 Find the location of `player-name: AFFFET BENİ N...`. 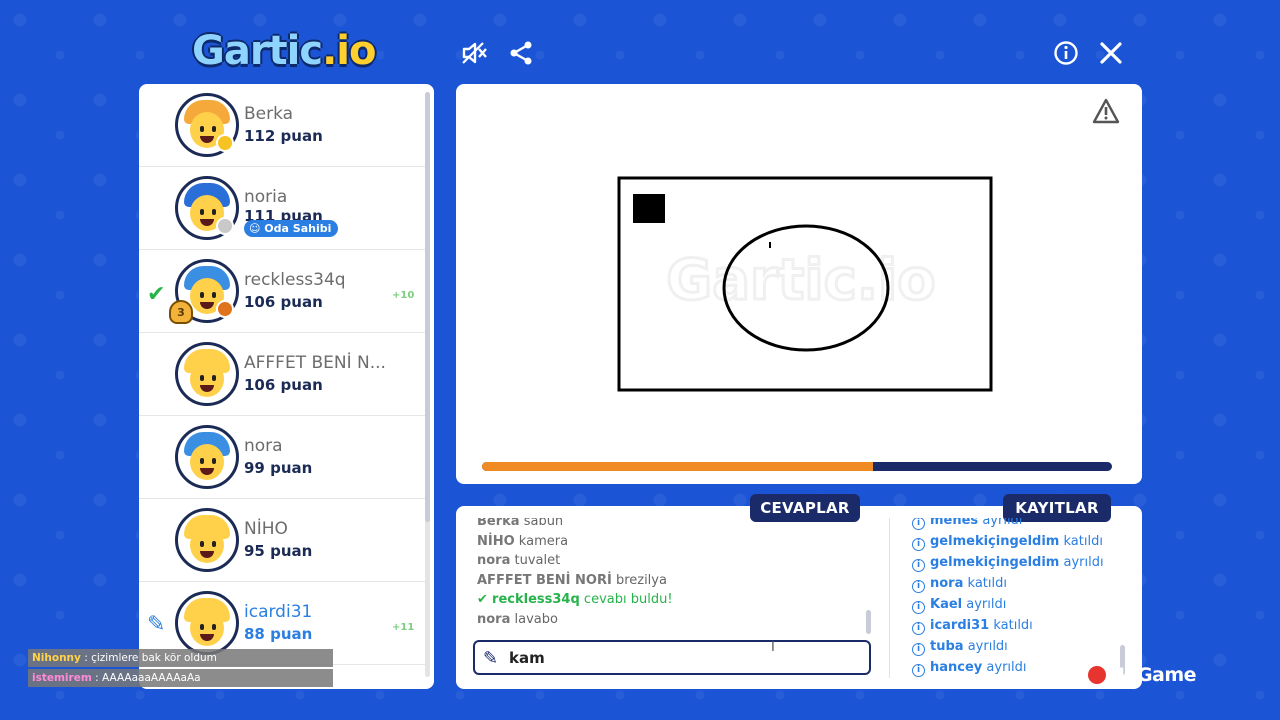

player-name: AFFFET BENİ N... is located at coordinates (315, 363).